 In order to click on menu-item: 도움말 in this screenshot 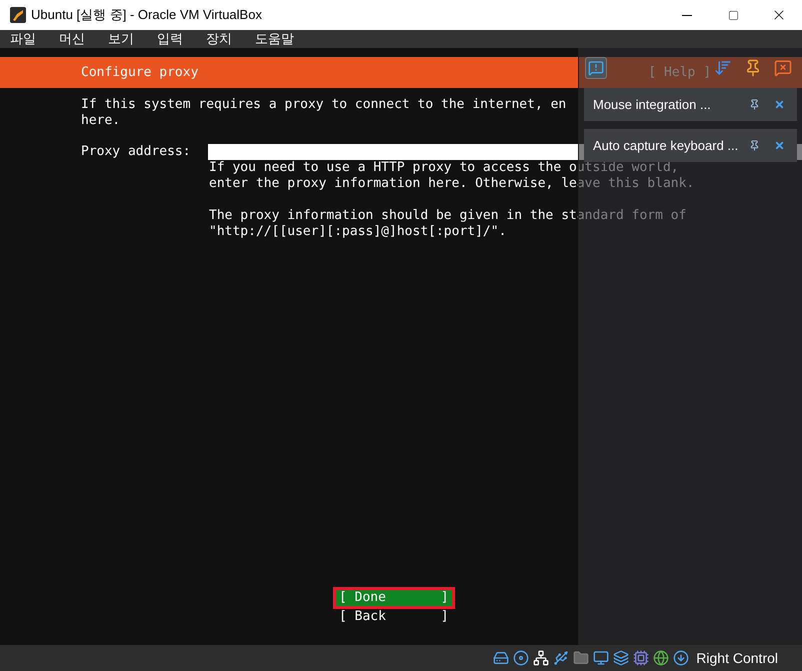, I will do `click(274, 39)`.